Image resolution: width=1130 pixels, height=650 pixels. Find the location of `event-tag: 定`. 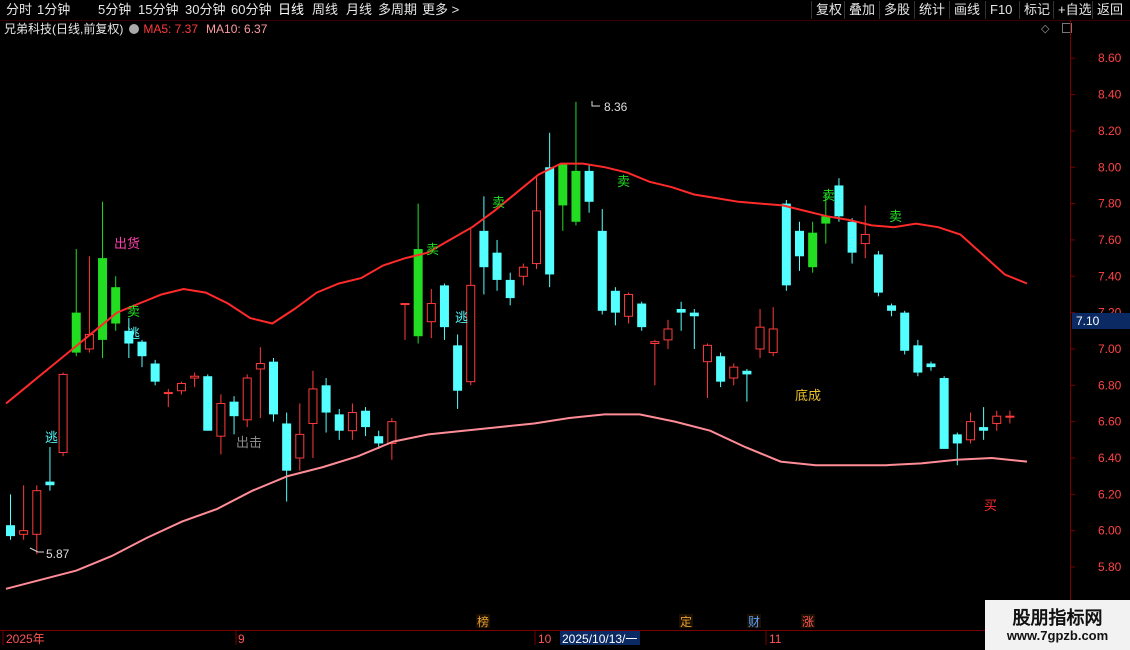

event-tag: 定 is located at coordinates (686, 621).